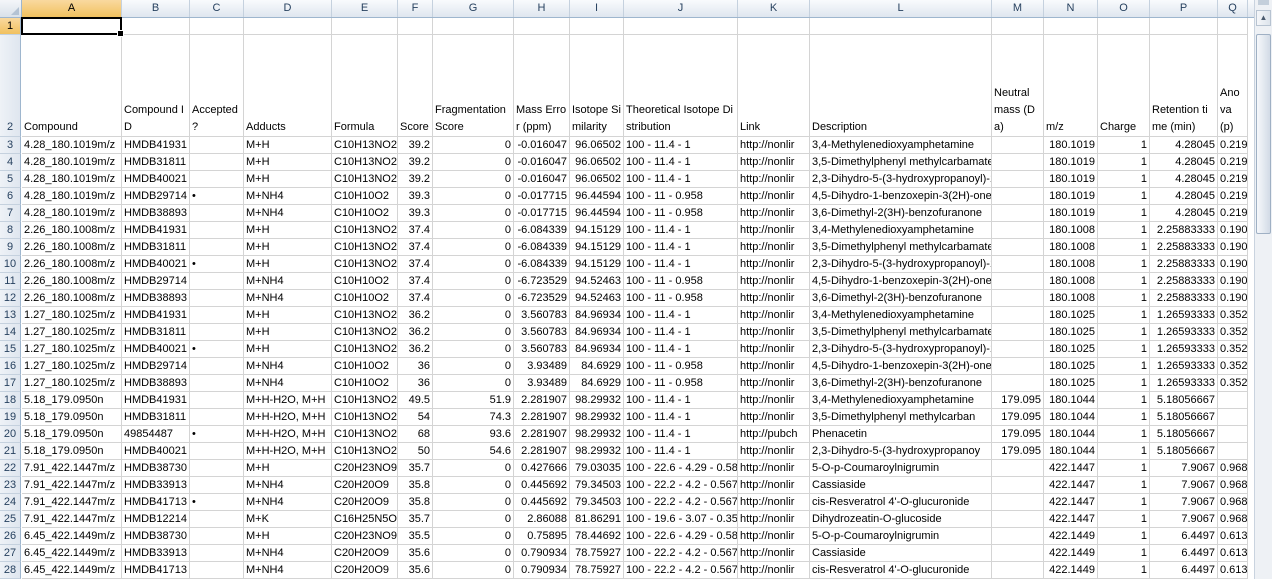  Describe the element at coordinates (542, 145) in the screenshot. I see `cell-H3: -0.016047` at that location.